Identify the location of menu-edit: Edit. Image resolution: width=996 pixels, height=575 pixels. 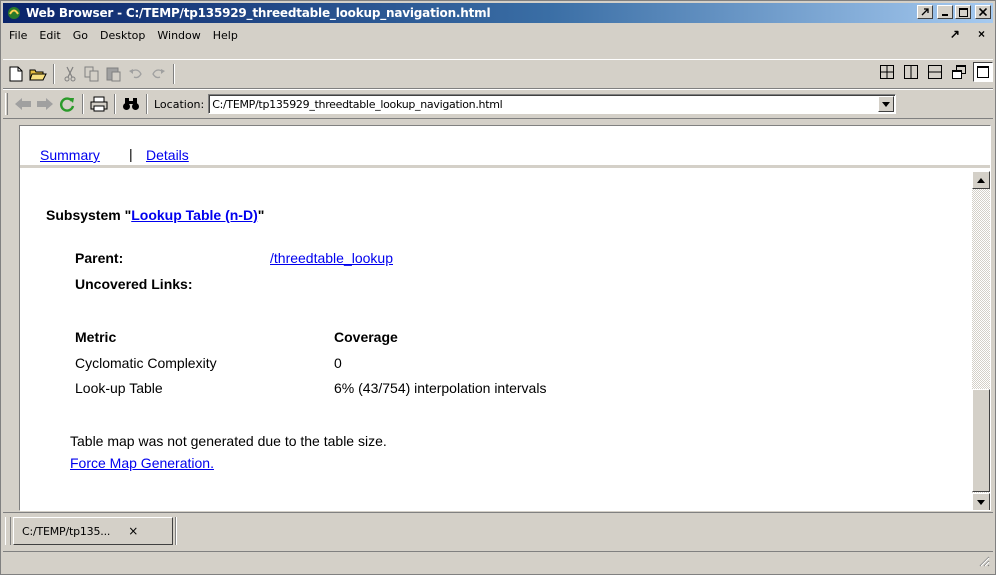
(49, 35).